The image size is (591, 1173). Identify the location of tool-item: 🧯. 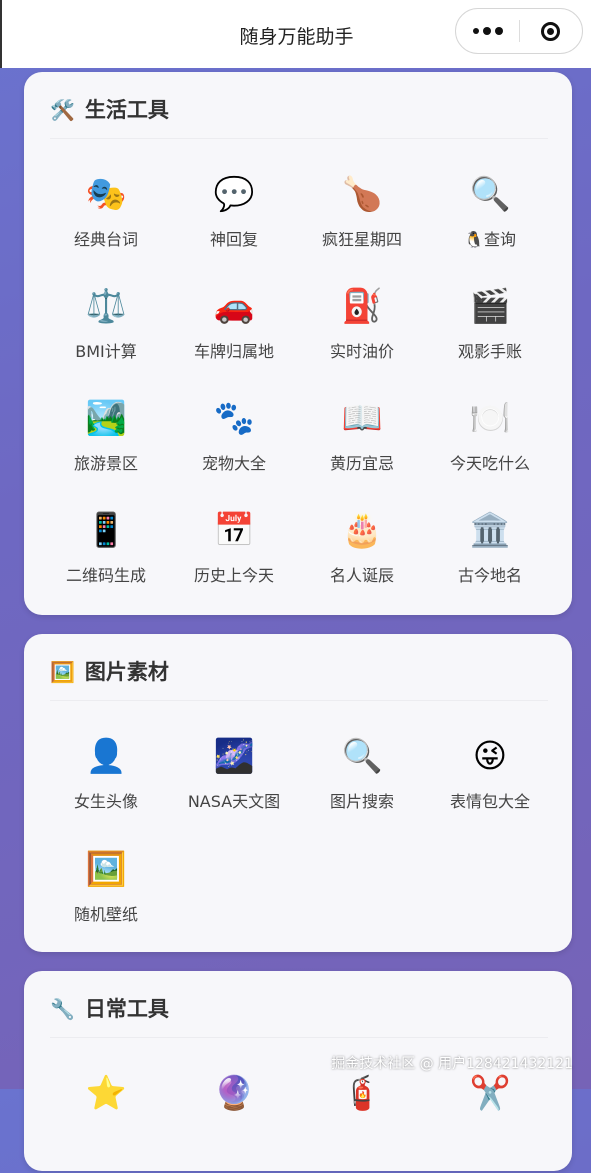
(362, 1123).